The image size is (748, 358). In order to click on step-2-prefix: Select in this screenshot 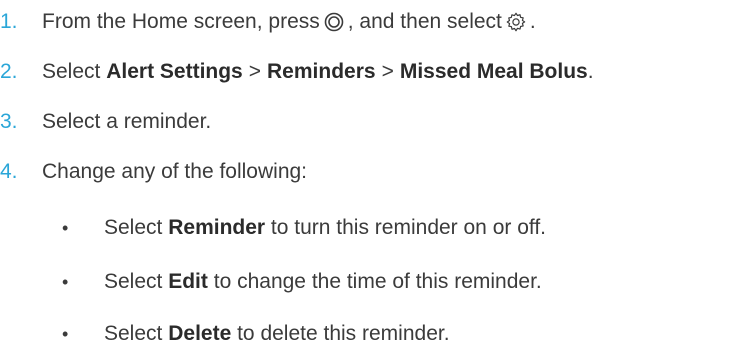, I will do `click(71, 71)`.